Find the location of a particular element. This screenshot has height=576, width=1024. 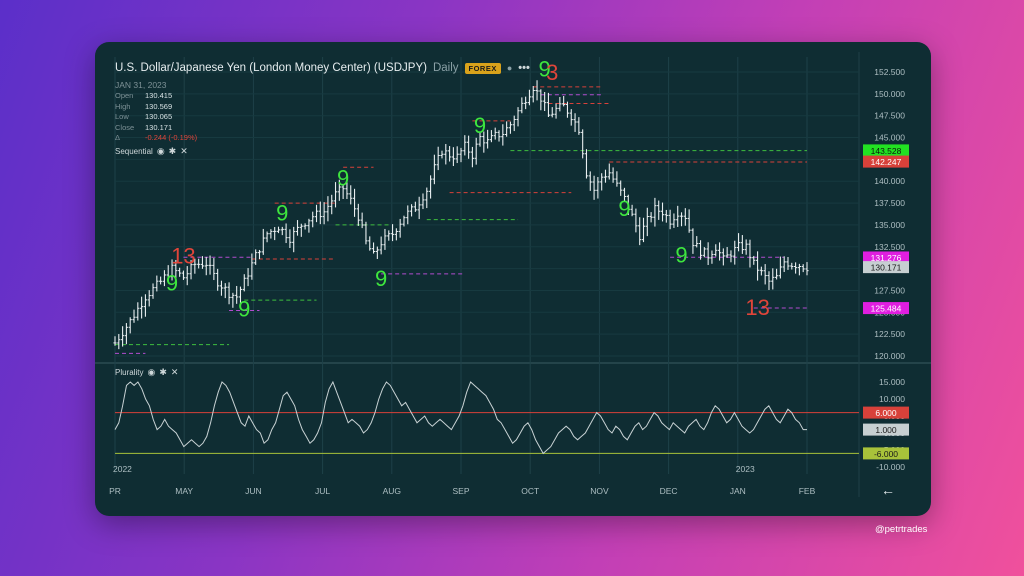

more-options-icon: ••• is located at coordinates (524, 68).